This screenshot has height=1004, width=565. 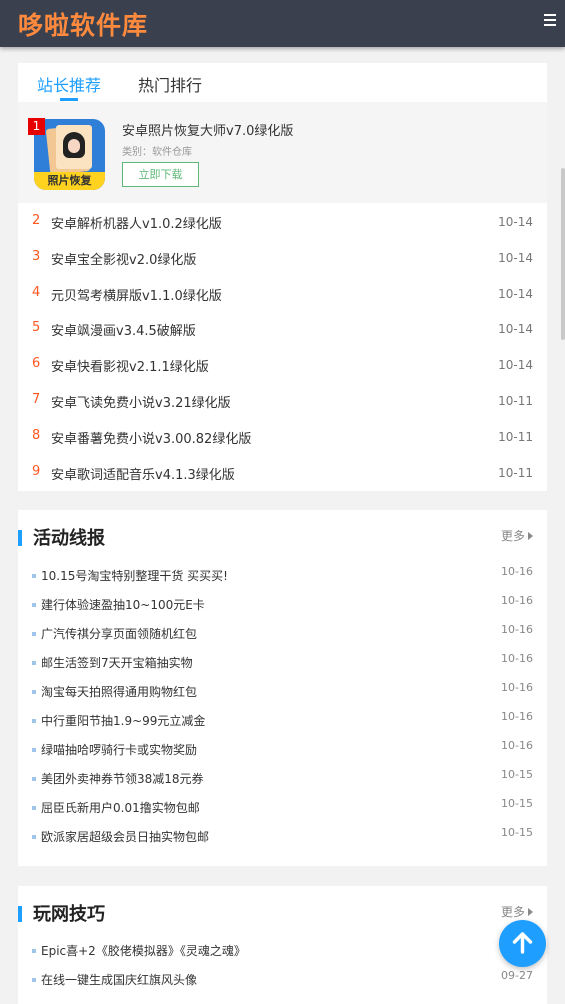 What do you see at coordinates (136, 222) in the screenshot?
I see `ranking-app-name: 安卓解析机器人v1.0.2绿化版` at bounding box center [136, 222].